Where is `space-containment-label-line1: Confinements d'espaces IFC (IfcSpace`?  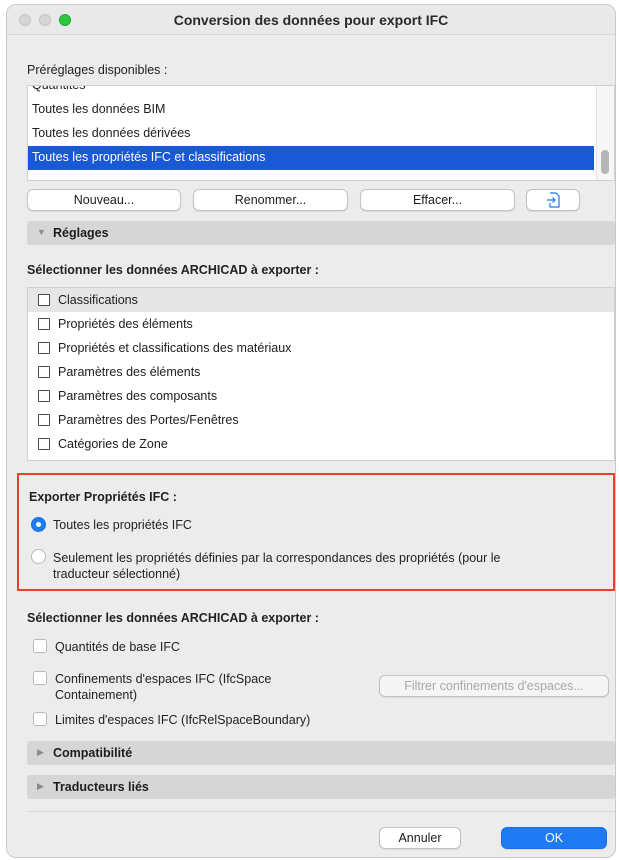 space-containment-label-line1: Confinements d'espaces IFC (IfcSpace is located at coordinates (163, 679).